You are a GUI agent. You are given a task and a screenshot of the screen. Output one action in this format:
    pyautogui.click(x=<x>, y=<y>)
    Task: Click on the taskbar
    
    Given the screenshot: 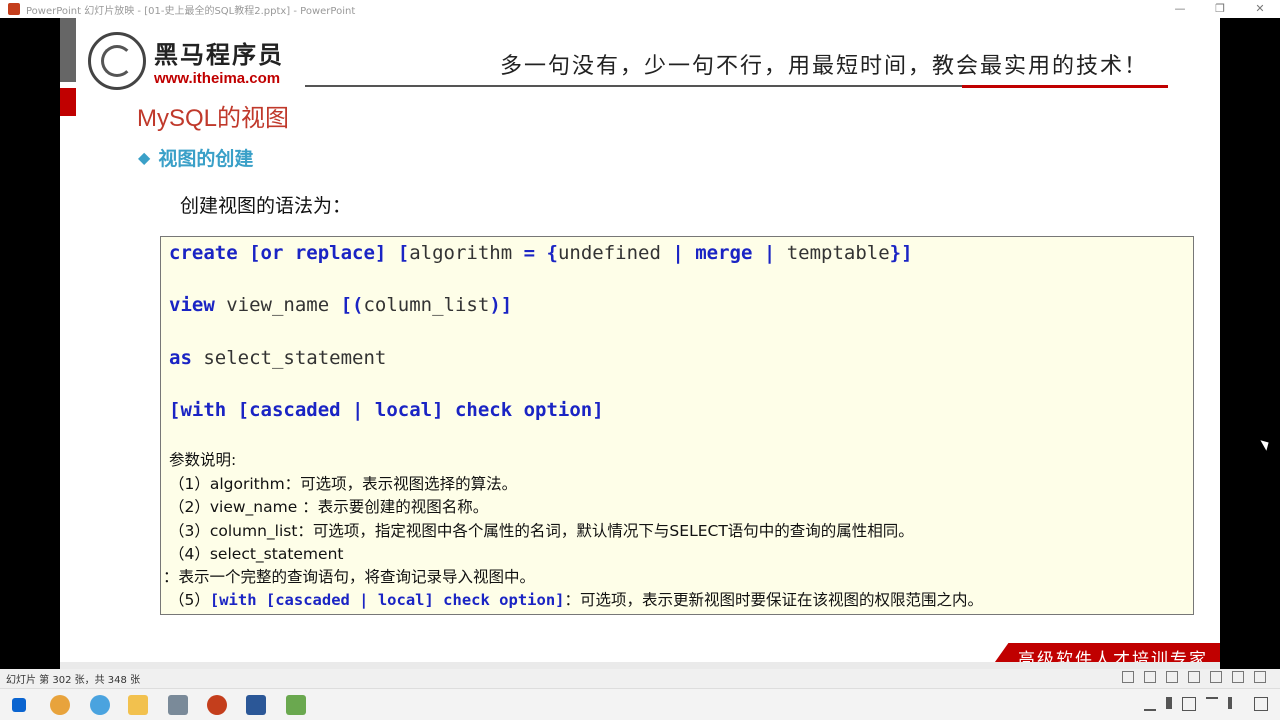 What is the action you would take?
    pyautogui.click(x=640, y=704)
    